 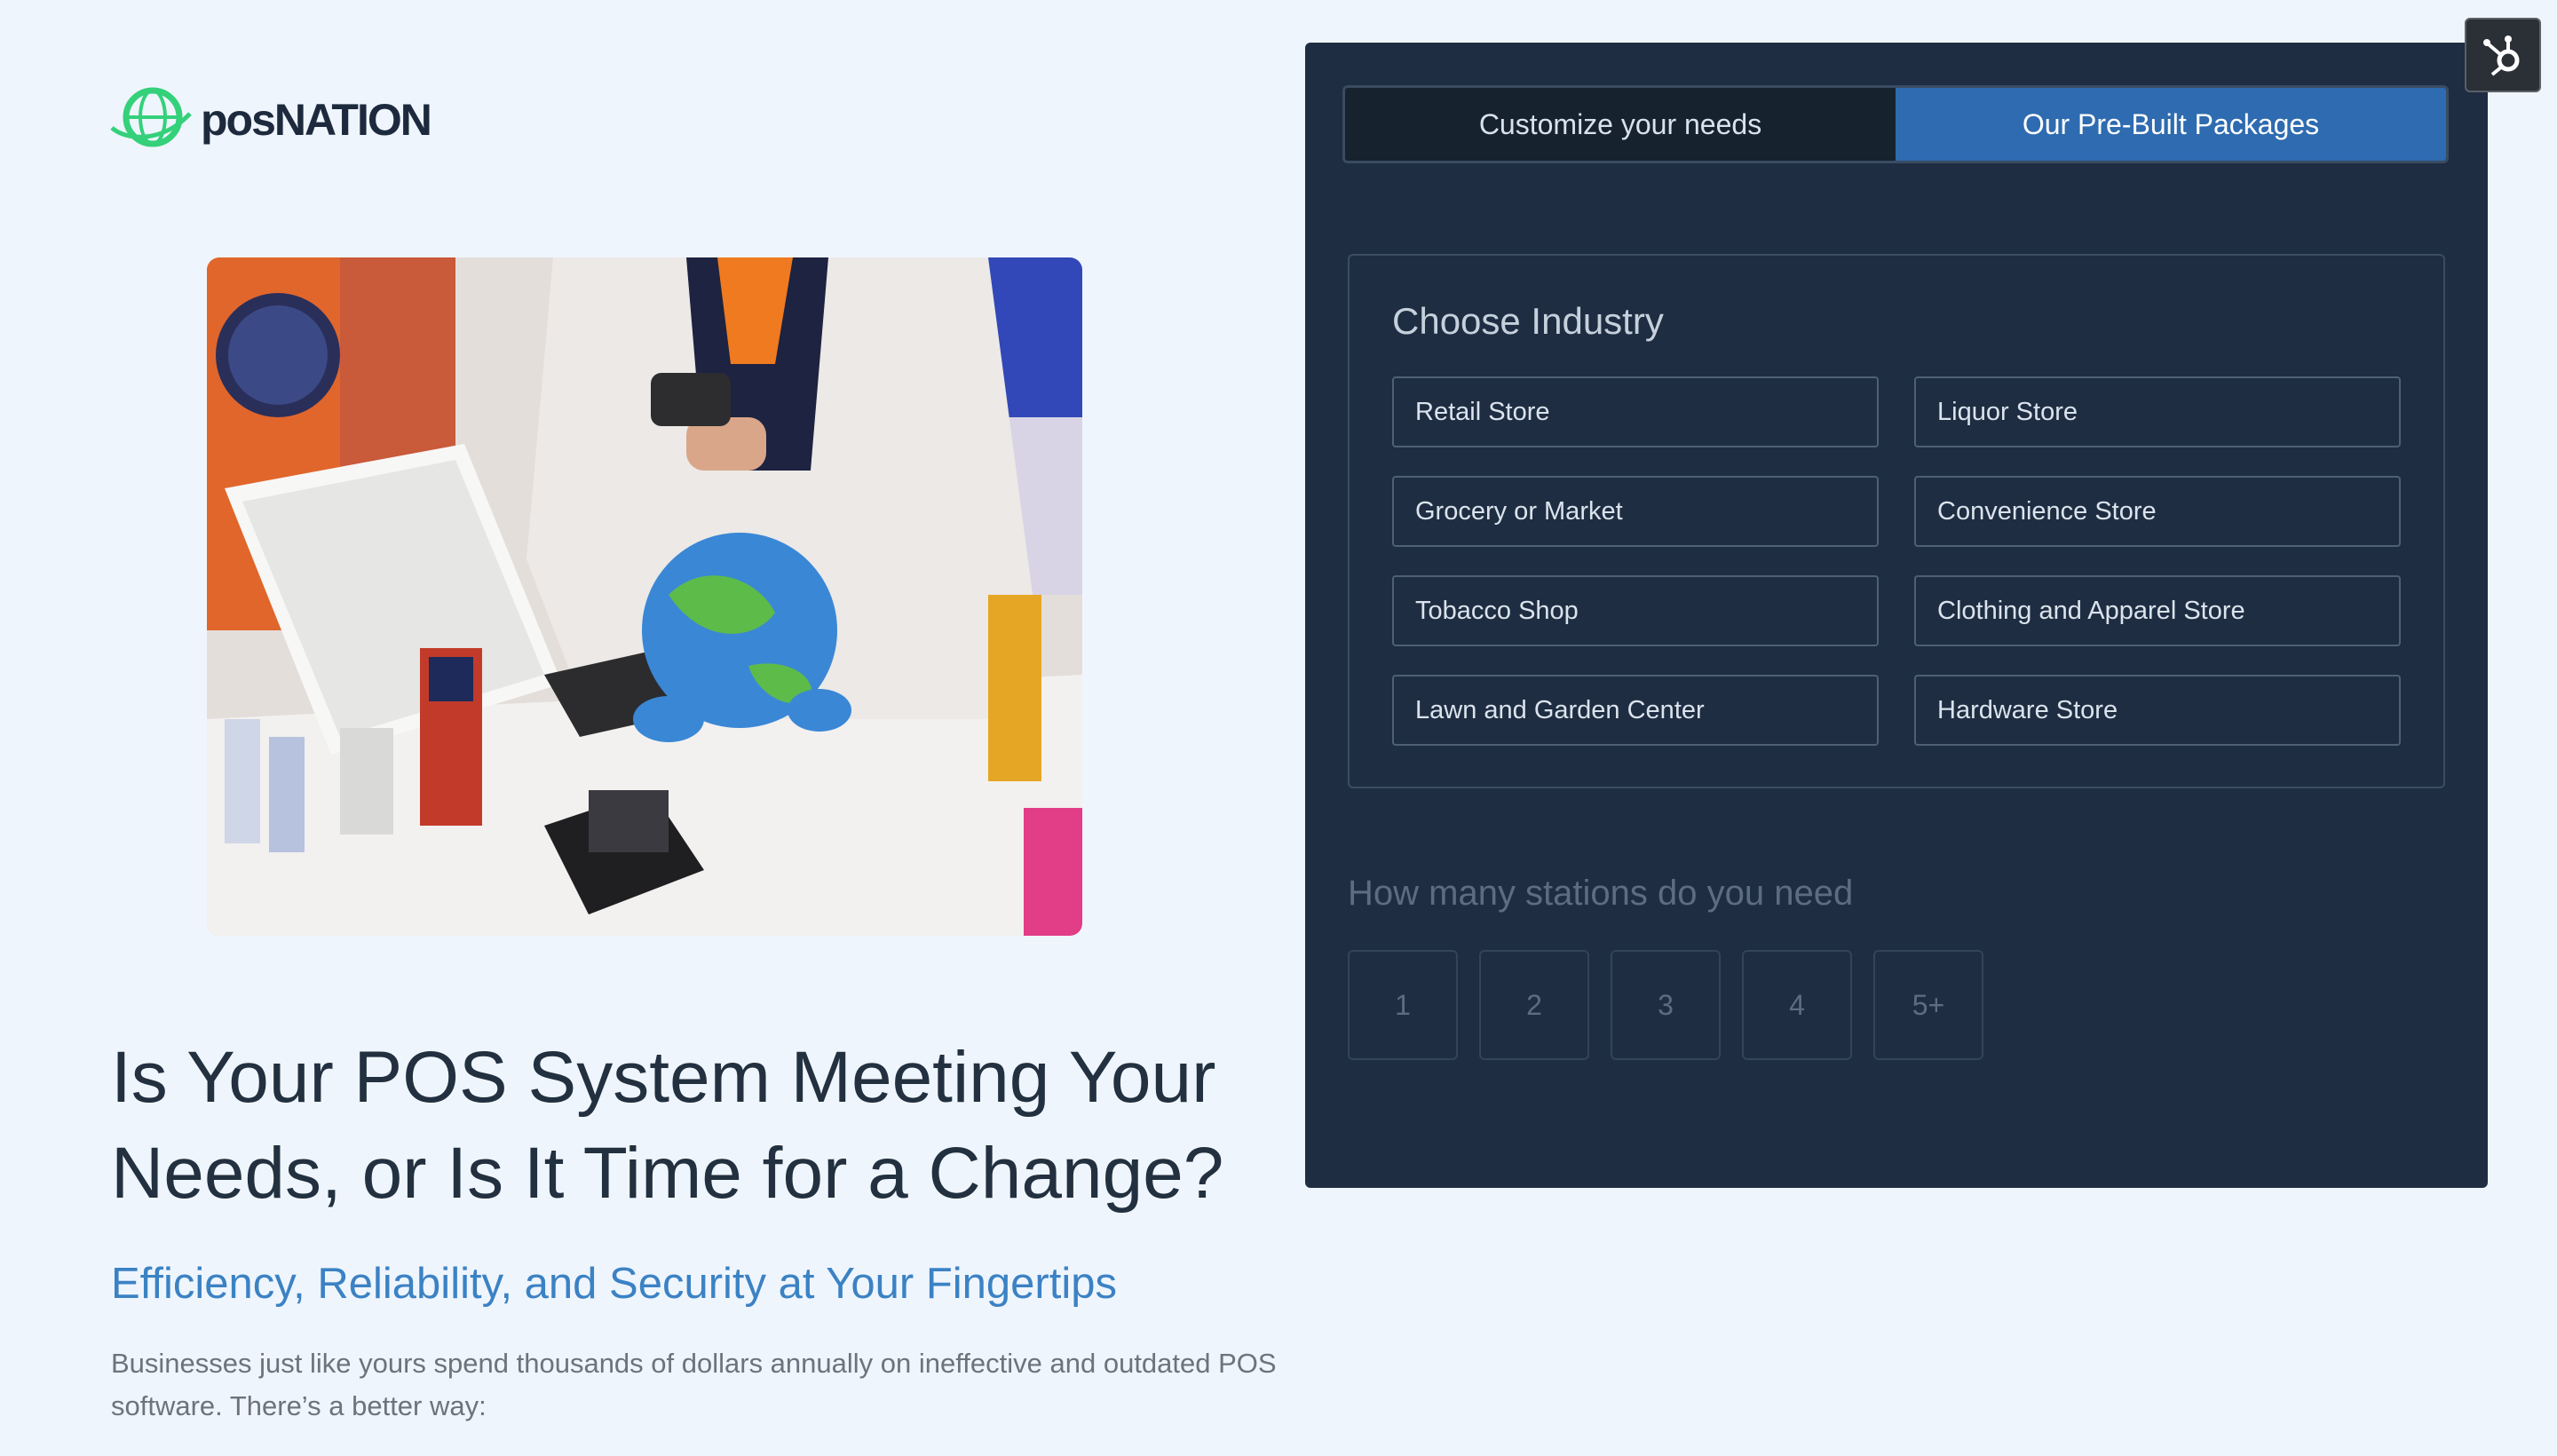 What do you see at coordinates (151, 117) in the screenshot?
I see `globe-logo-icon` at bounding box center [151, 117].